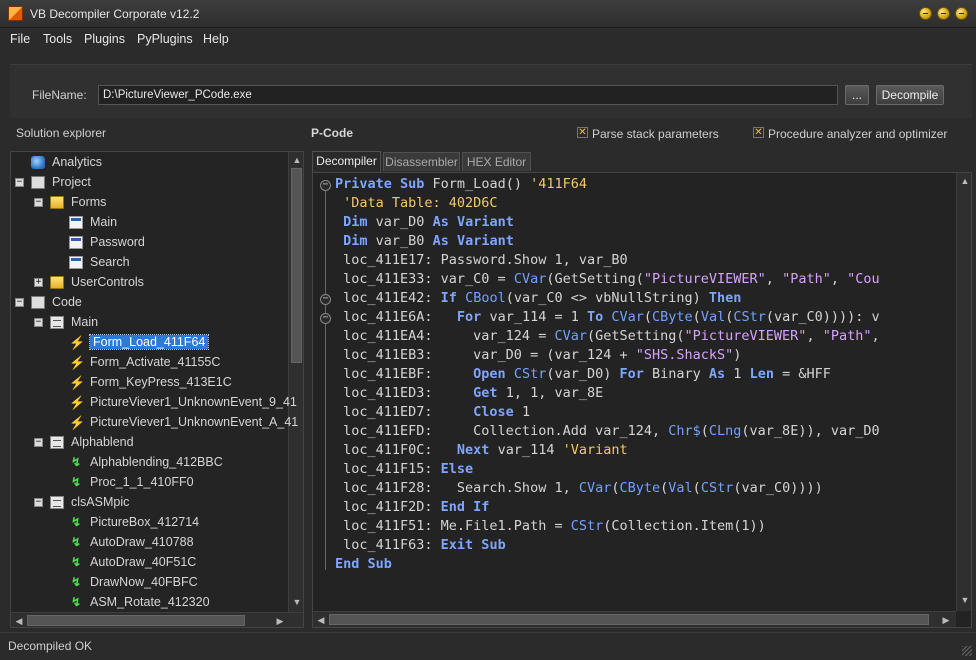  Describe the element at coordinates (149, 443) in the screenshot. I see `tree-item: − Alphablend` at that location.